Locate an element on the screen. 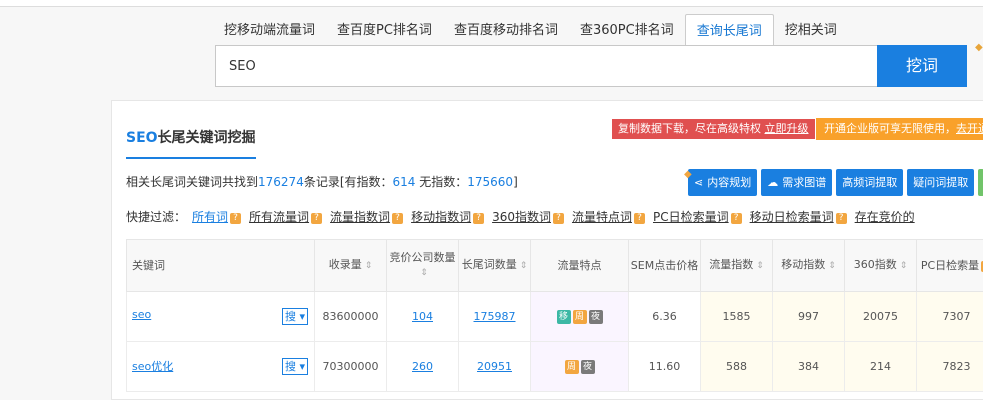 This screenshot has width=983, height=400. keyword-cell: seo优化 搜 ▾ is located at coordinates (220, 366).